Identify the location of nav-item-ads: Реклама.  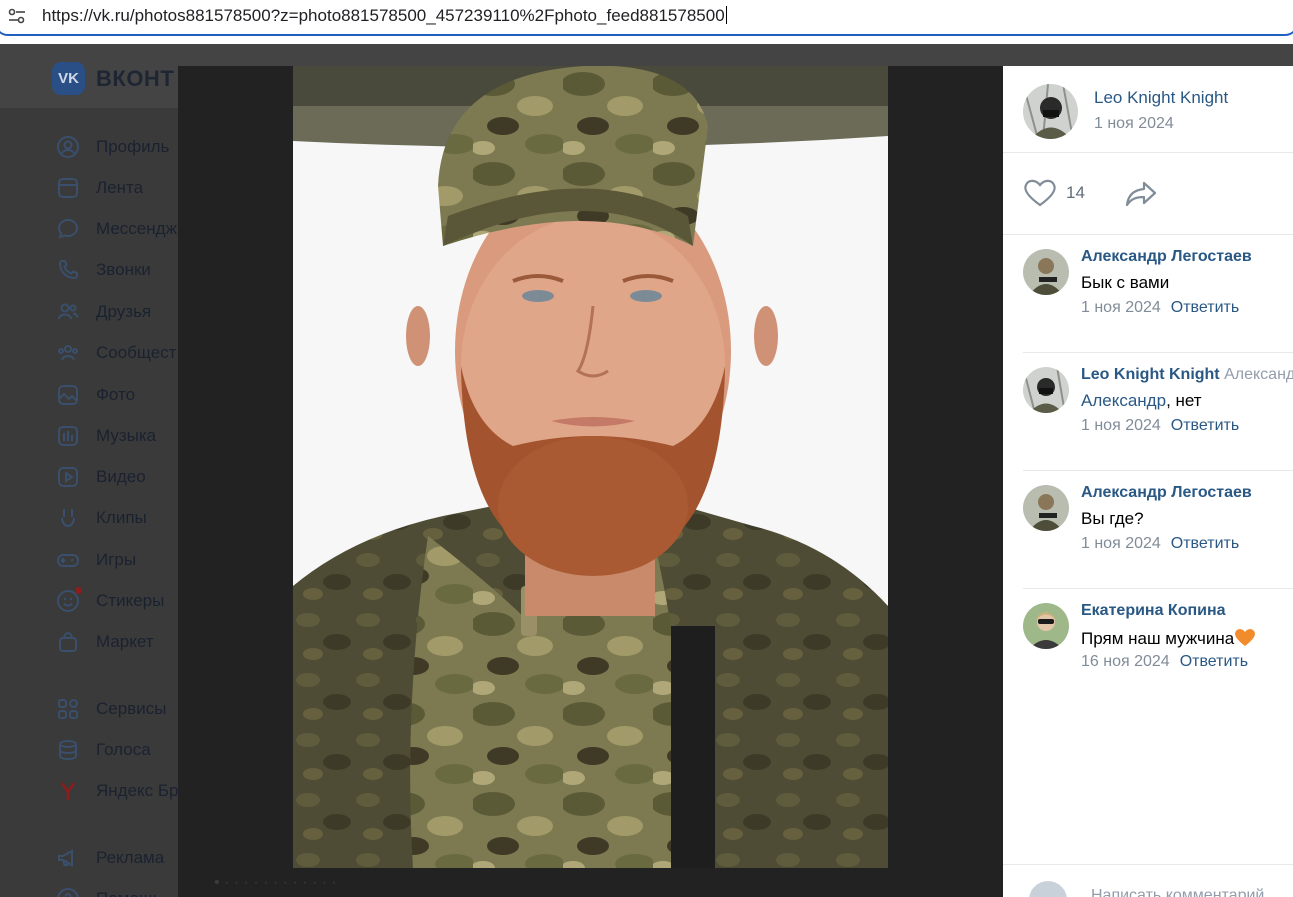
(110, 858).